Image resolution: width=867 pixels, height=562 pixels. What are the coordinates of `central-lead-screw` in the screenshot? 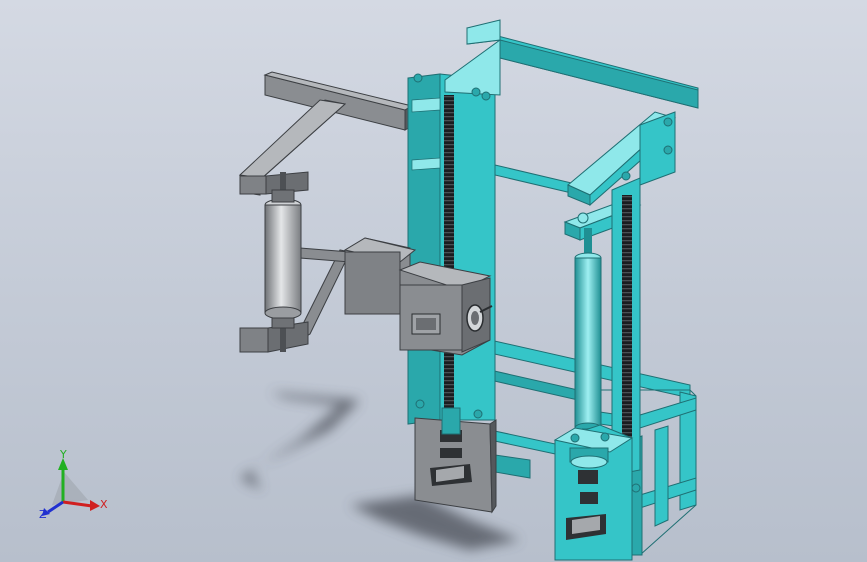 It's located at (449, 255).